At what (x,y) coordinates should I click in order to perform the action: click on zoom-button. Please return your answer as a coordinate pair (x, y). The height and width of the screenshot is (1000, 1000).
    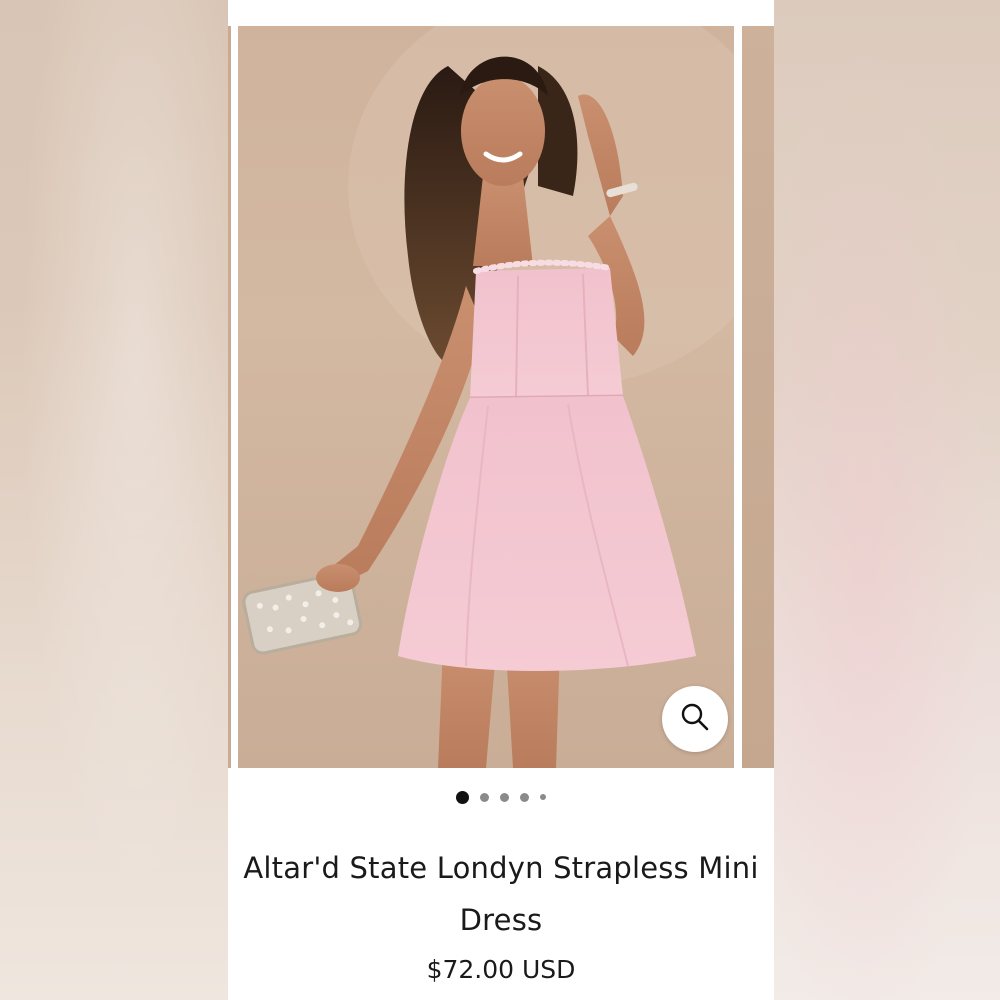
    Looking at the image, I should click on (695, 719).